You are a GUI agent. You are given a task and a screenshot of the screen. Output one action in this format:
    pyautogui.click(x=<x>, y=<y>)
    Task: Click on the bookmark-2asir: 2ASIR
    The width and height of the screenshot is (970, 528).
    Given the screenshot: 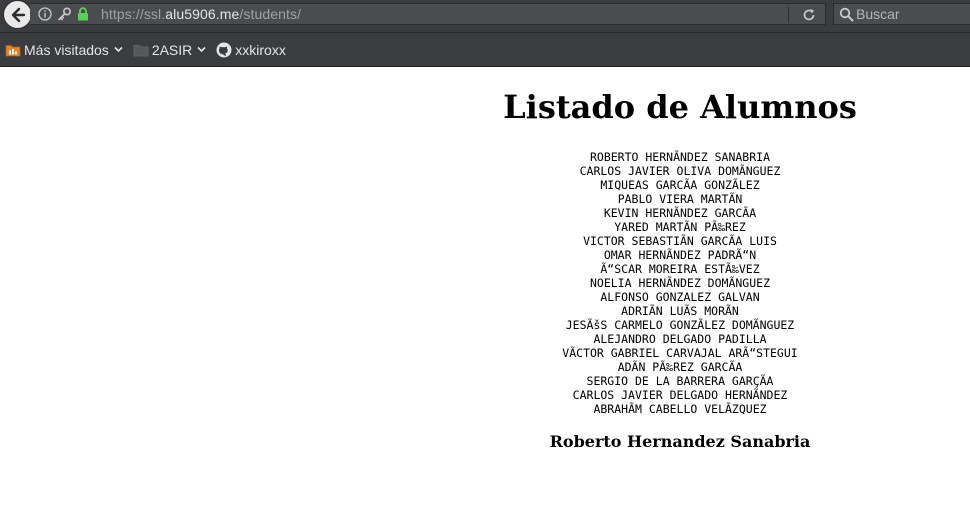 What is the action you would take?
    pyautogui.click(x=169, y=50)
    